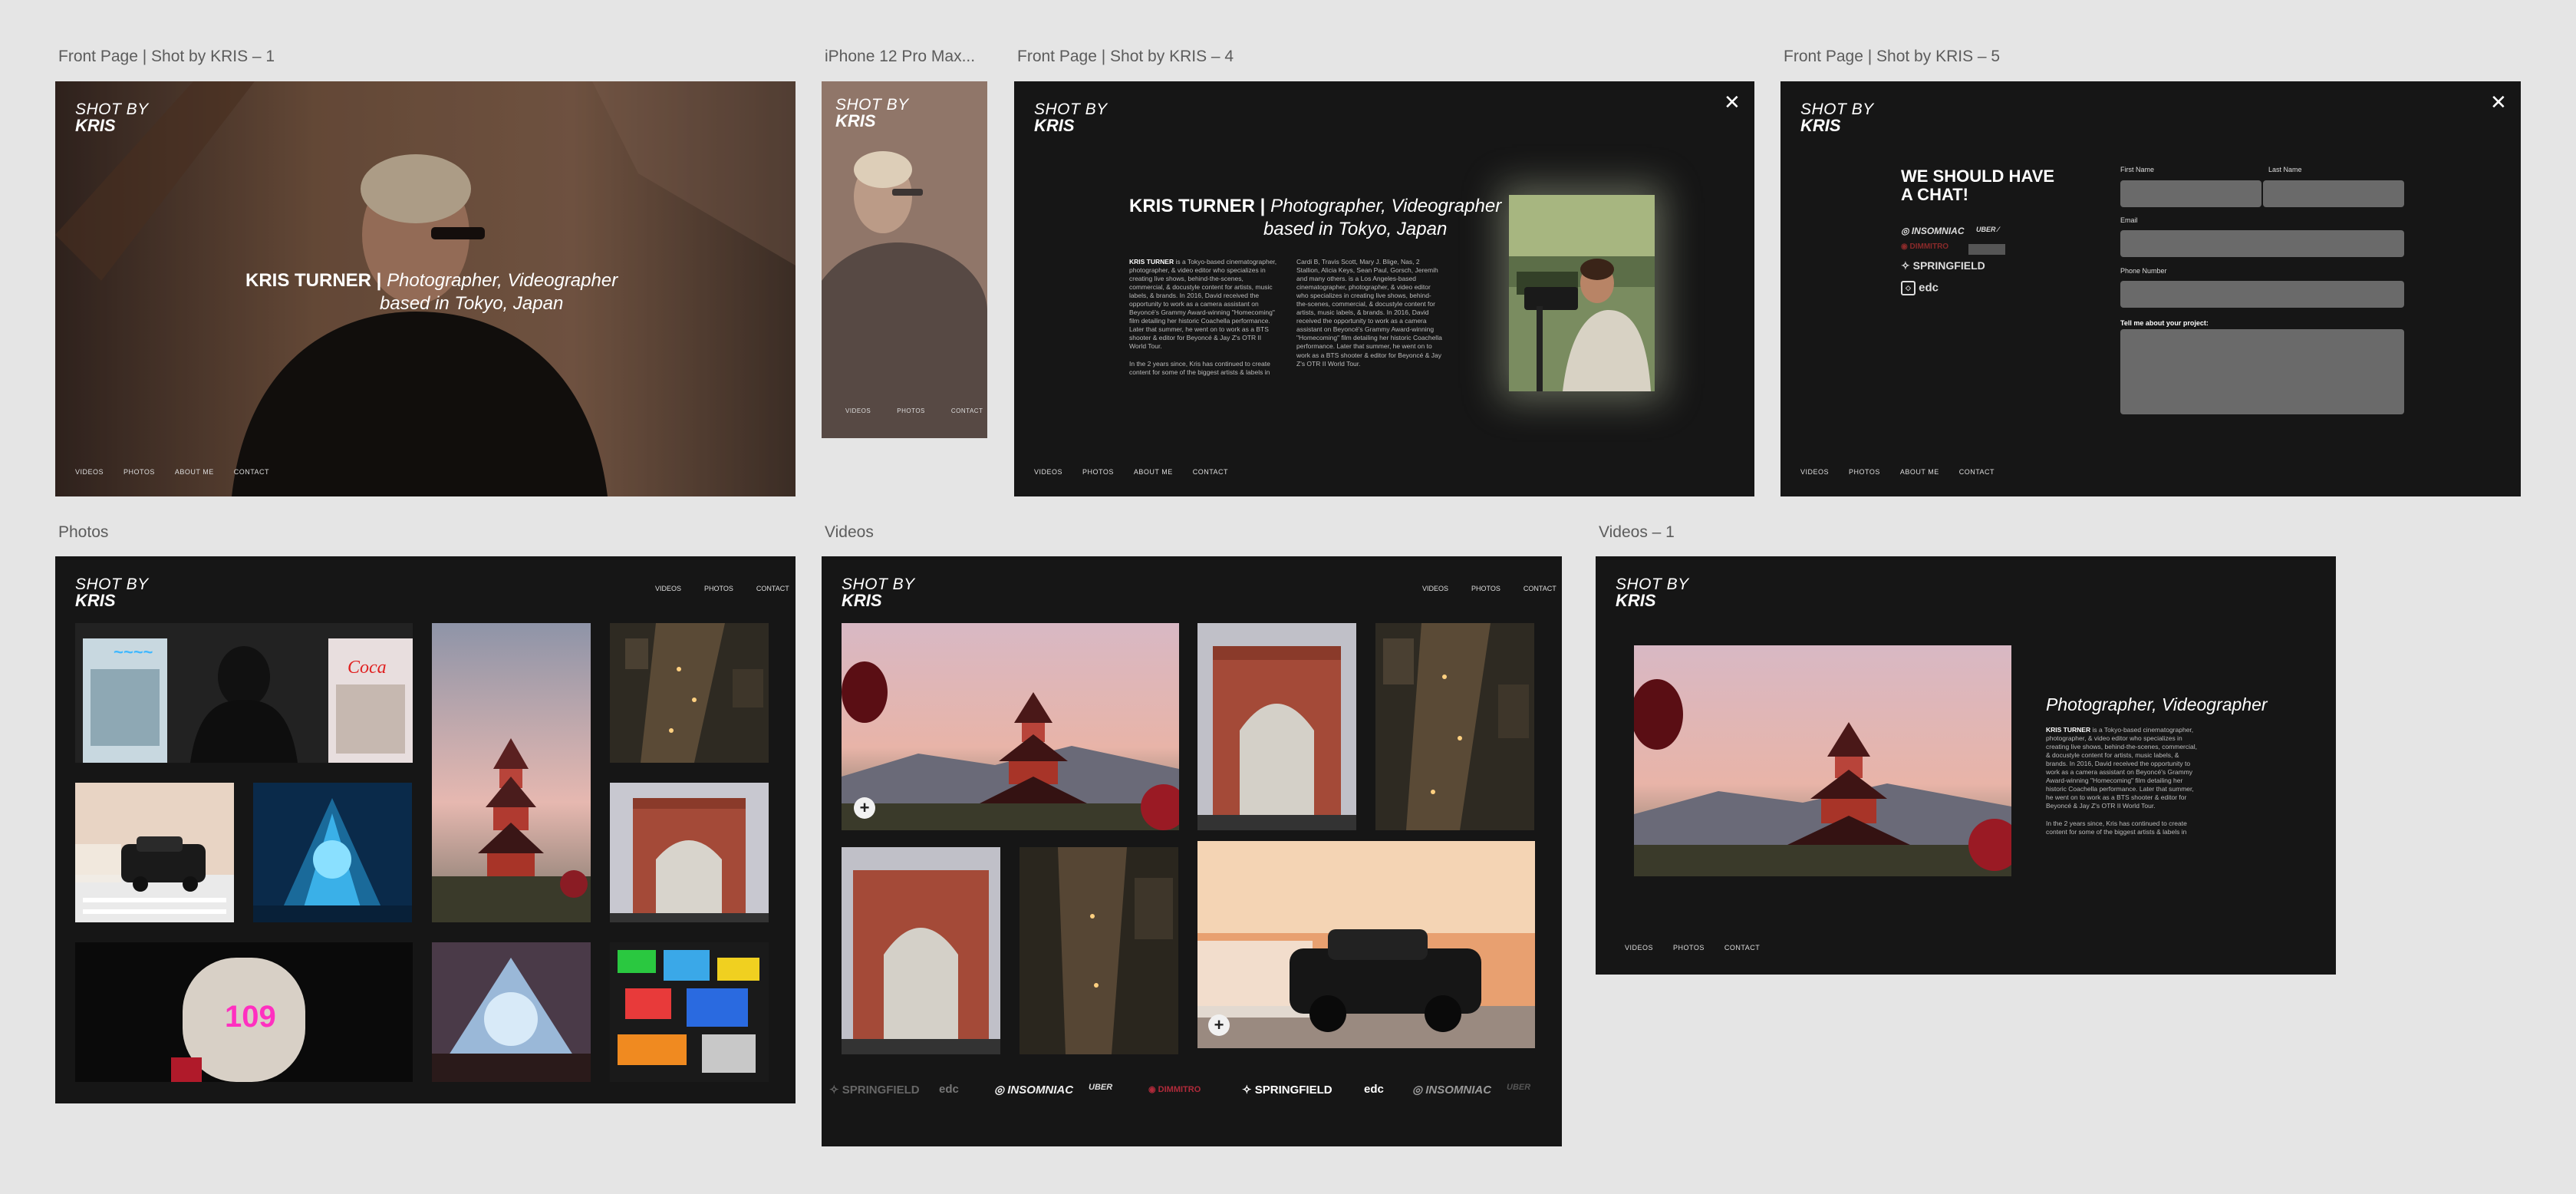 This screenshot has width=2576, height=1194. What do you see at coordinates (872, 113) in the screenshot?
I see `iphone-logo: SHOT BY KRIS` at bounding box center [872, 113].